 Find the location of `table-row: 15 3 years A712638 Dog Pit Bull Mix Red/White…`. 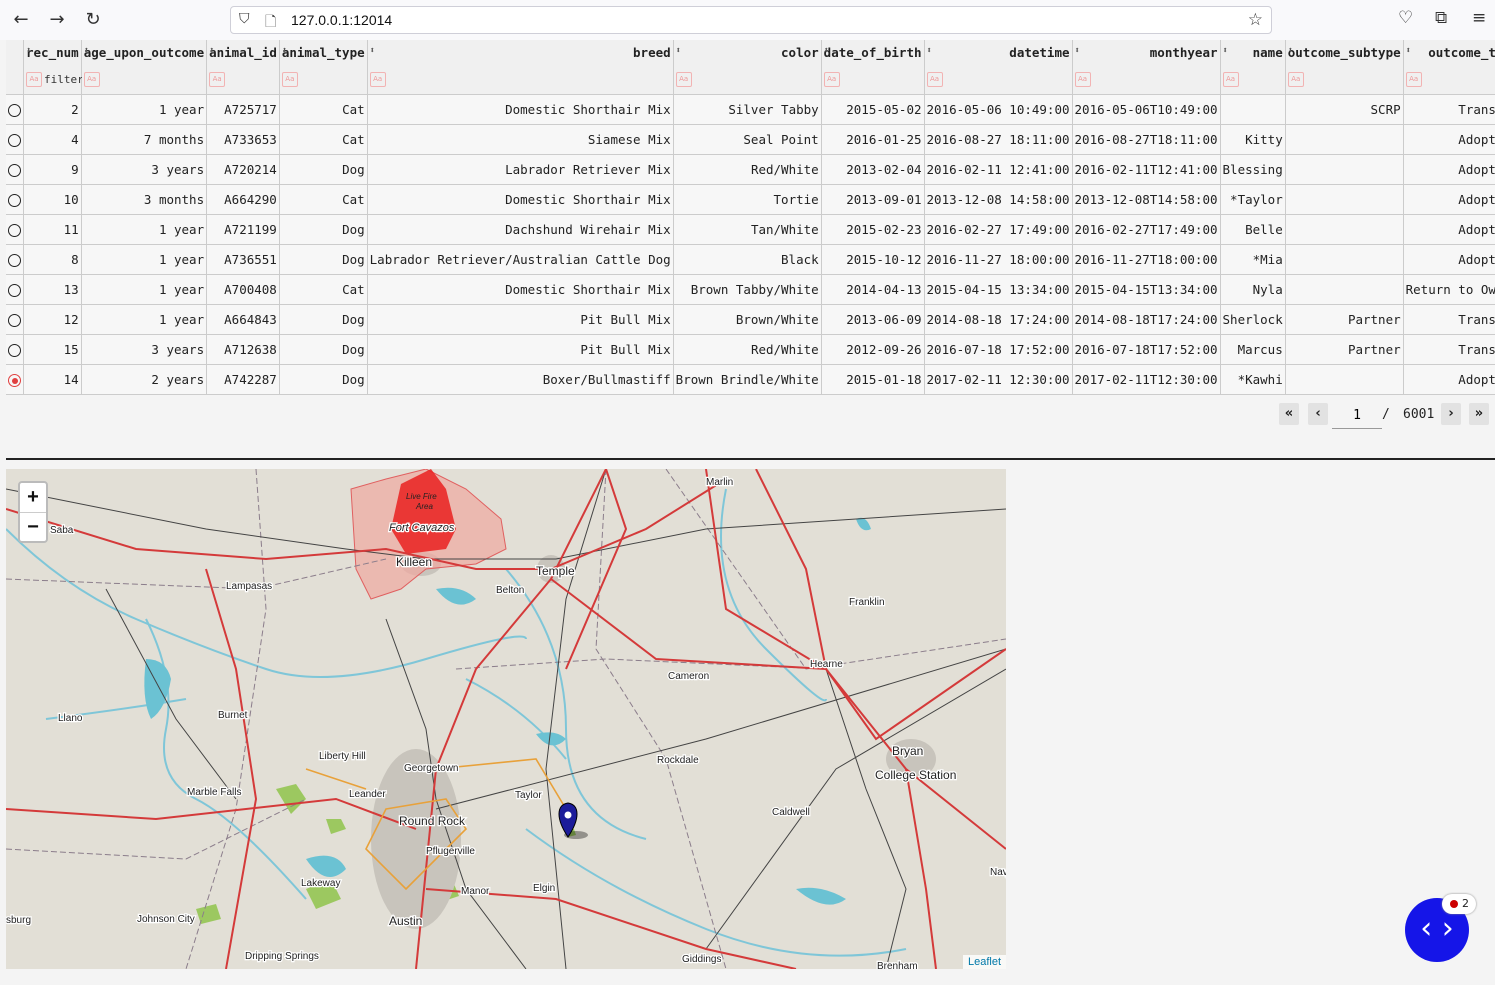

table-row: 15 3 years A712638 Dog Pit Bull Mix Red/White… is located at coordinates (750, 349).